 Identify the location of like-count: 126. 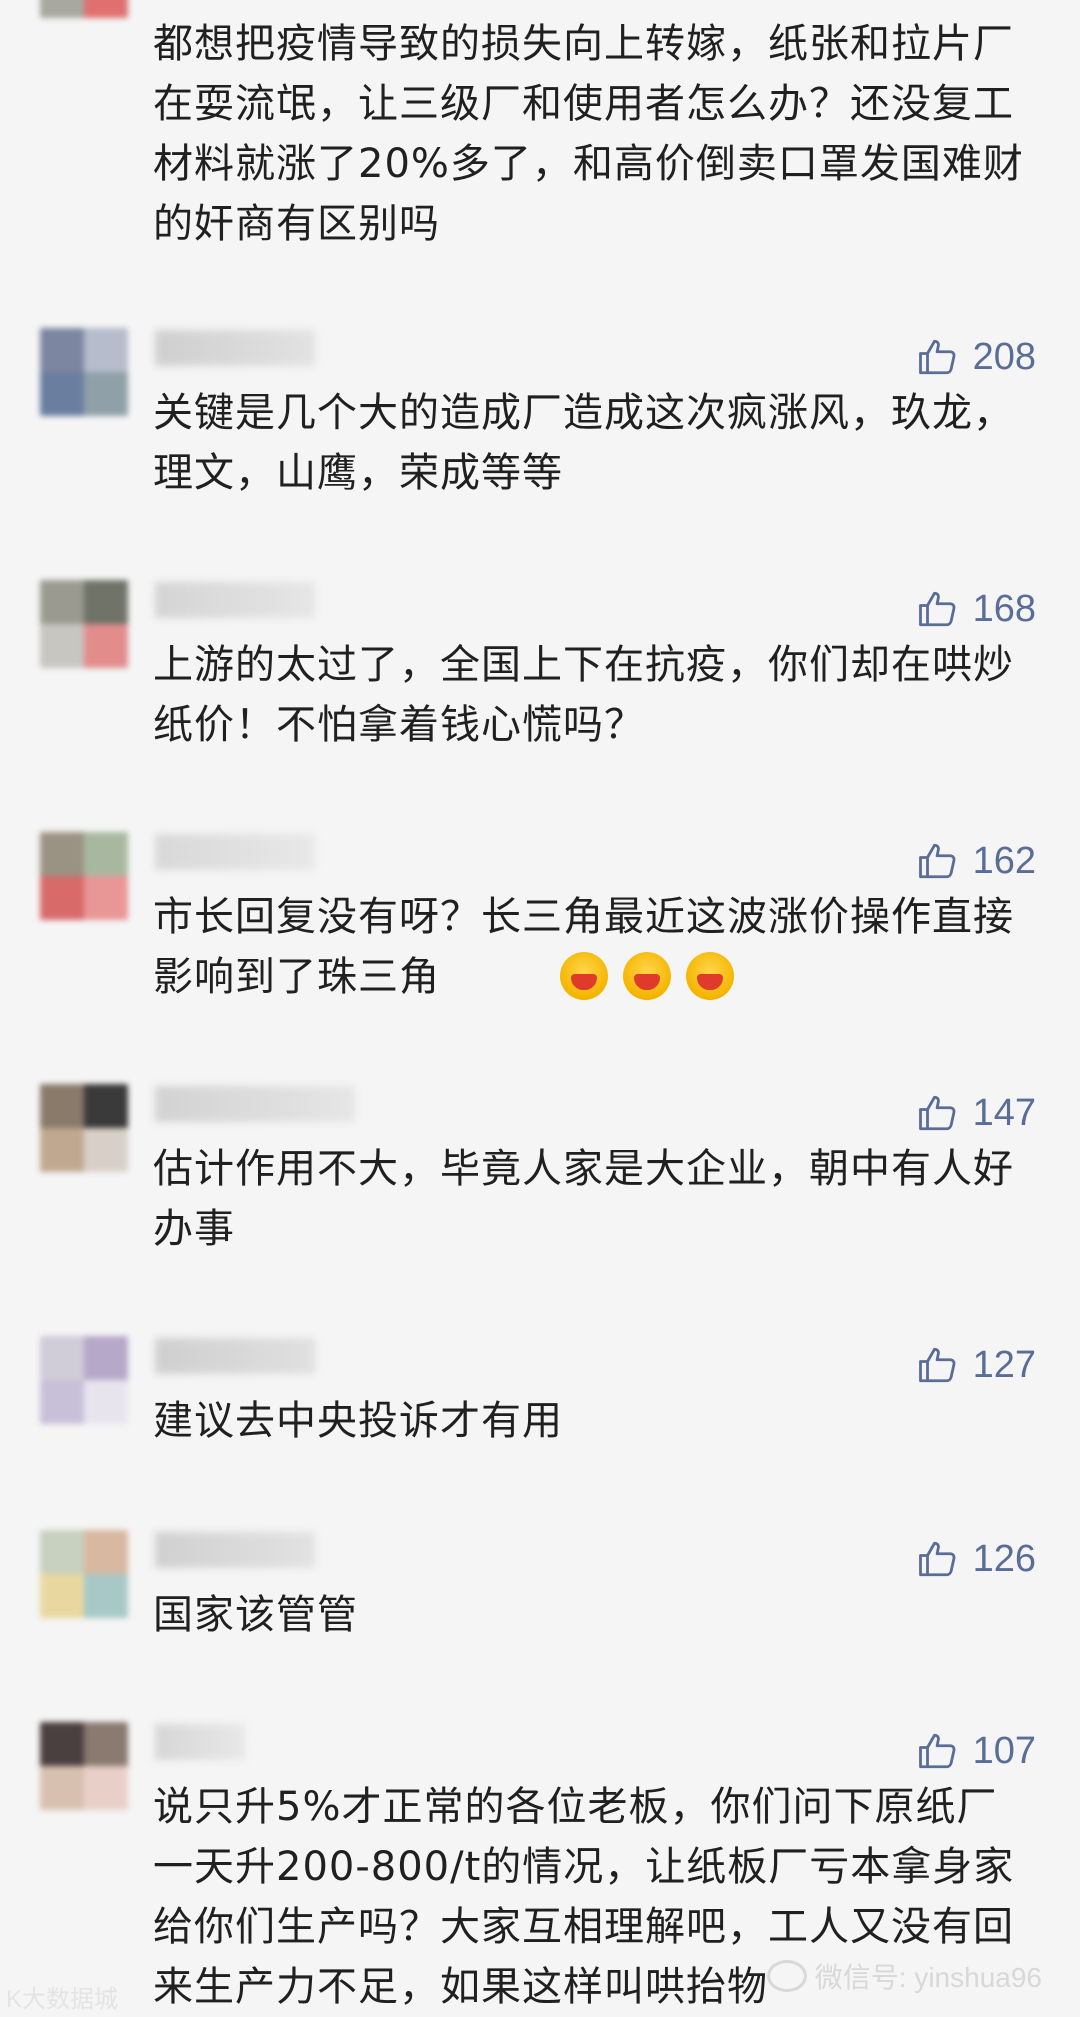
(1004, 1559).